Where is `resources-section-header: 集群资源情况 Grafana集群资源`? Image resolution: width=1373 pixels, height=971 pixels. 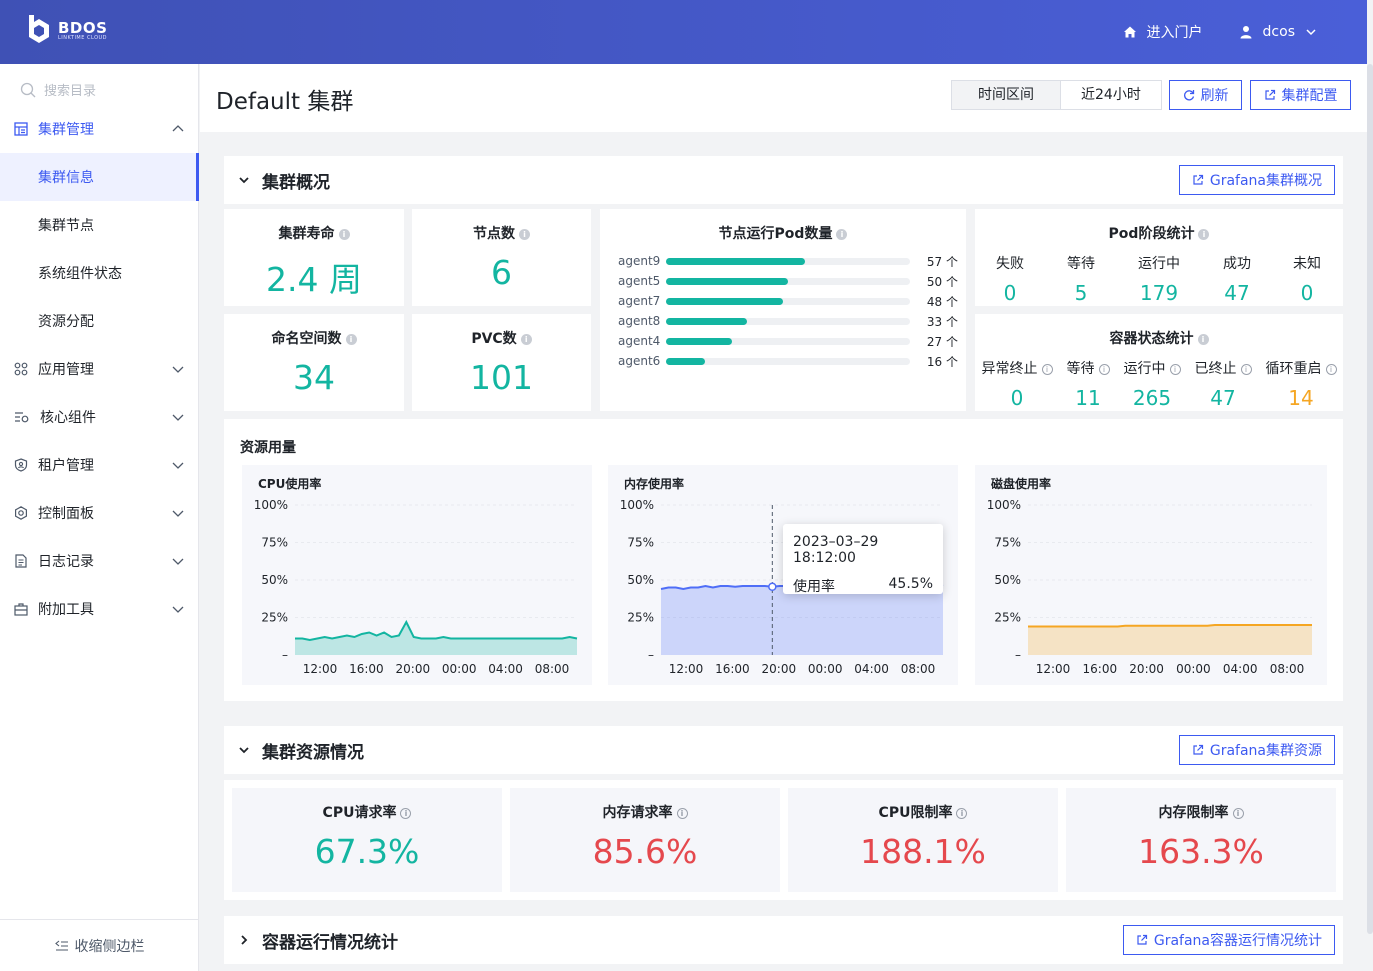
resources-section-header: 集群资源情况 Grafana集群资源 is located at coordinates (783, 750).